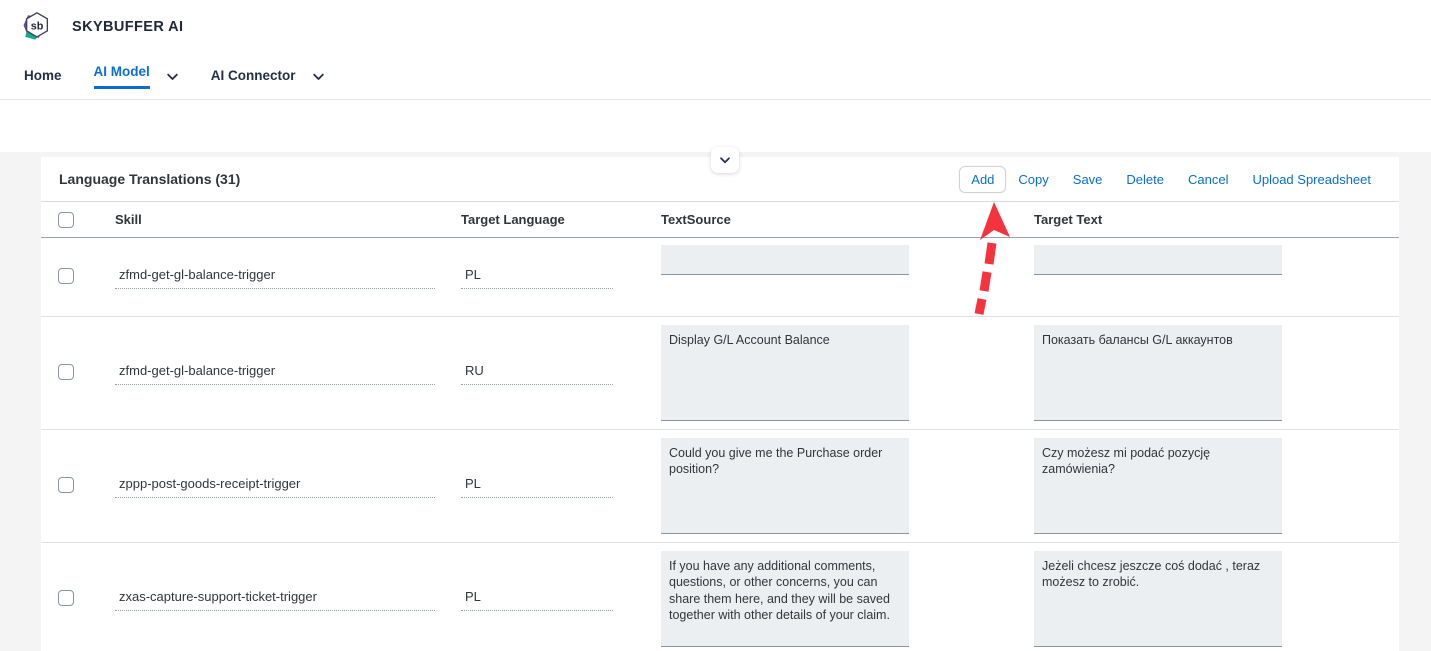  What do you see at coordinates (842, 220) in the screenshot?
I see `column-header-textsource: TextSource` at bounding box center [842, 220].